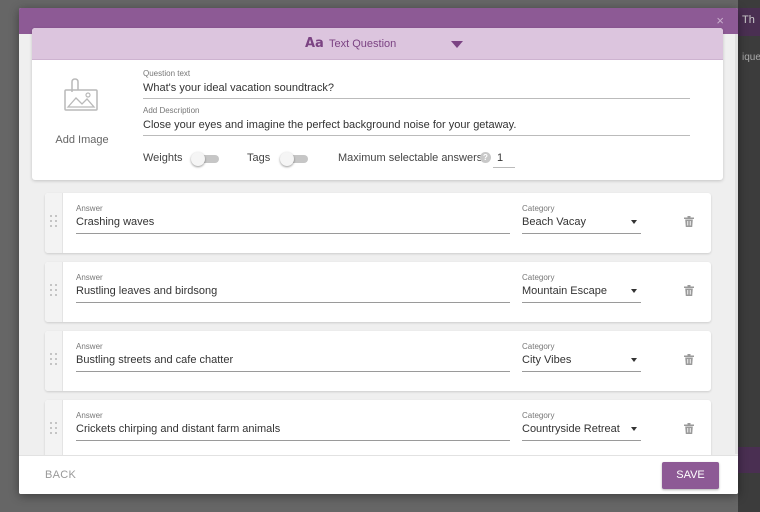 This screenshot has height=512, width=760. Describe the element at coordinates (378, 474) in the screenshot. I see `modal-footer: BACK SAVE` at that location.